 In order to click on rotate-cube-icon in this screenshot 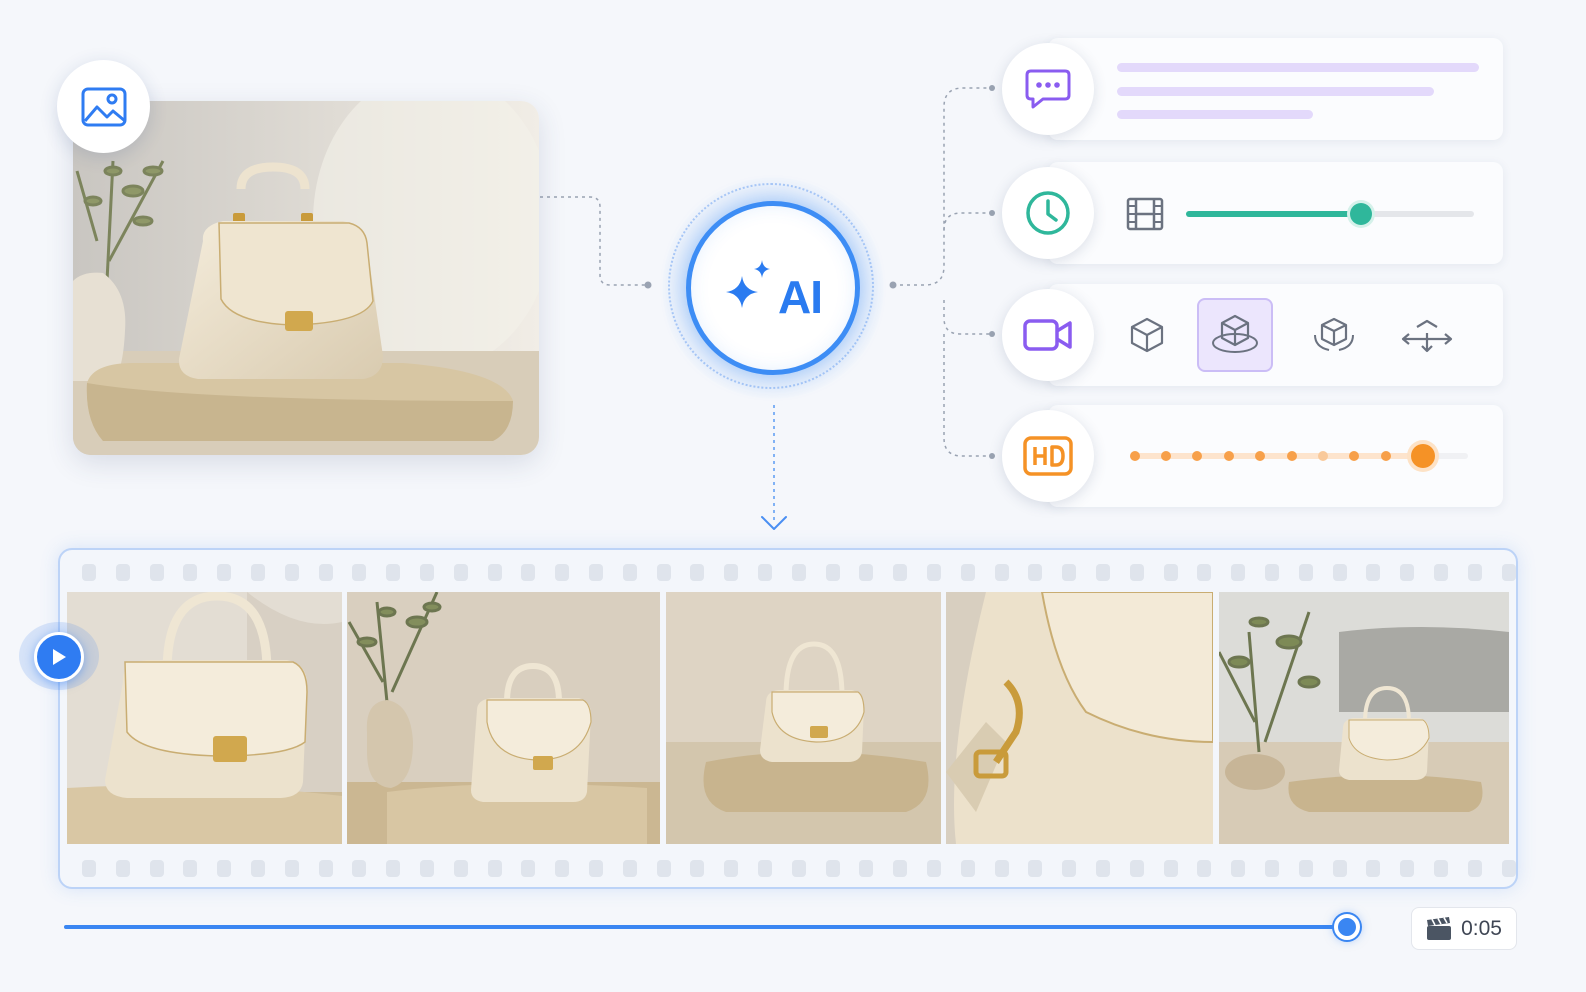, I will do `click(1334, 334)`.